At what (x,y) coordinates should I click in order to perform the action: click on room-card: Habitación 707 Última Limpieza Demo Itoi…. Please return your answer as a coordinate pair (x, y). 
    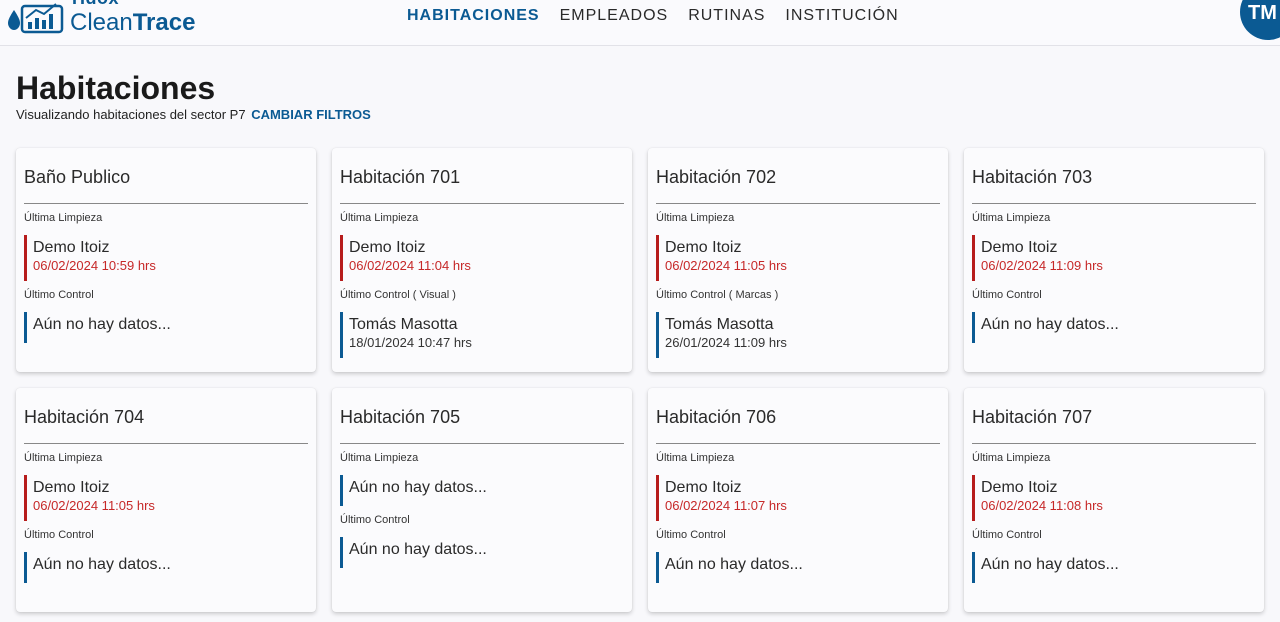
    Looking at the image, I should click on (1114, 500).